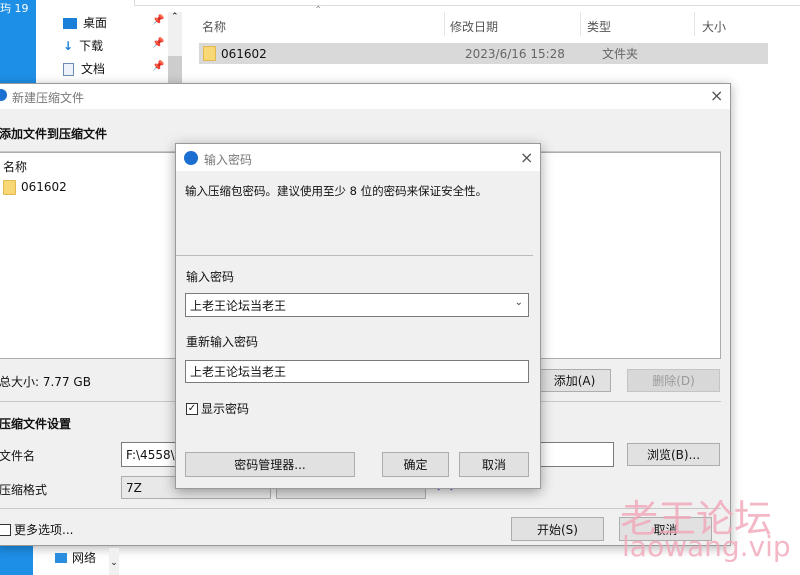 This screenshot has height=575, width=800. Describe the element at coordinates (24, 490) in the screenshot. I see `format-label: 压缩格式` at that location.